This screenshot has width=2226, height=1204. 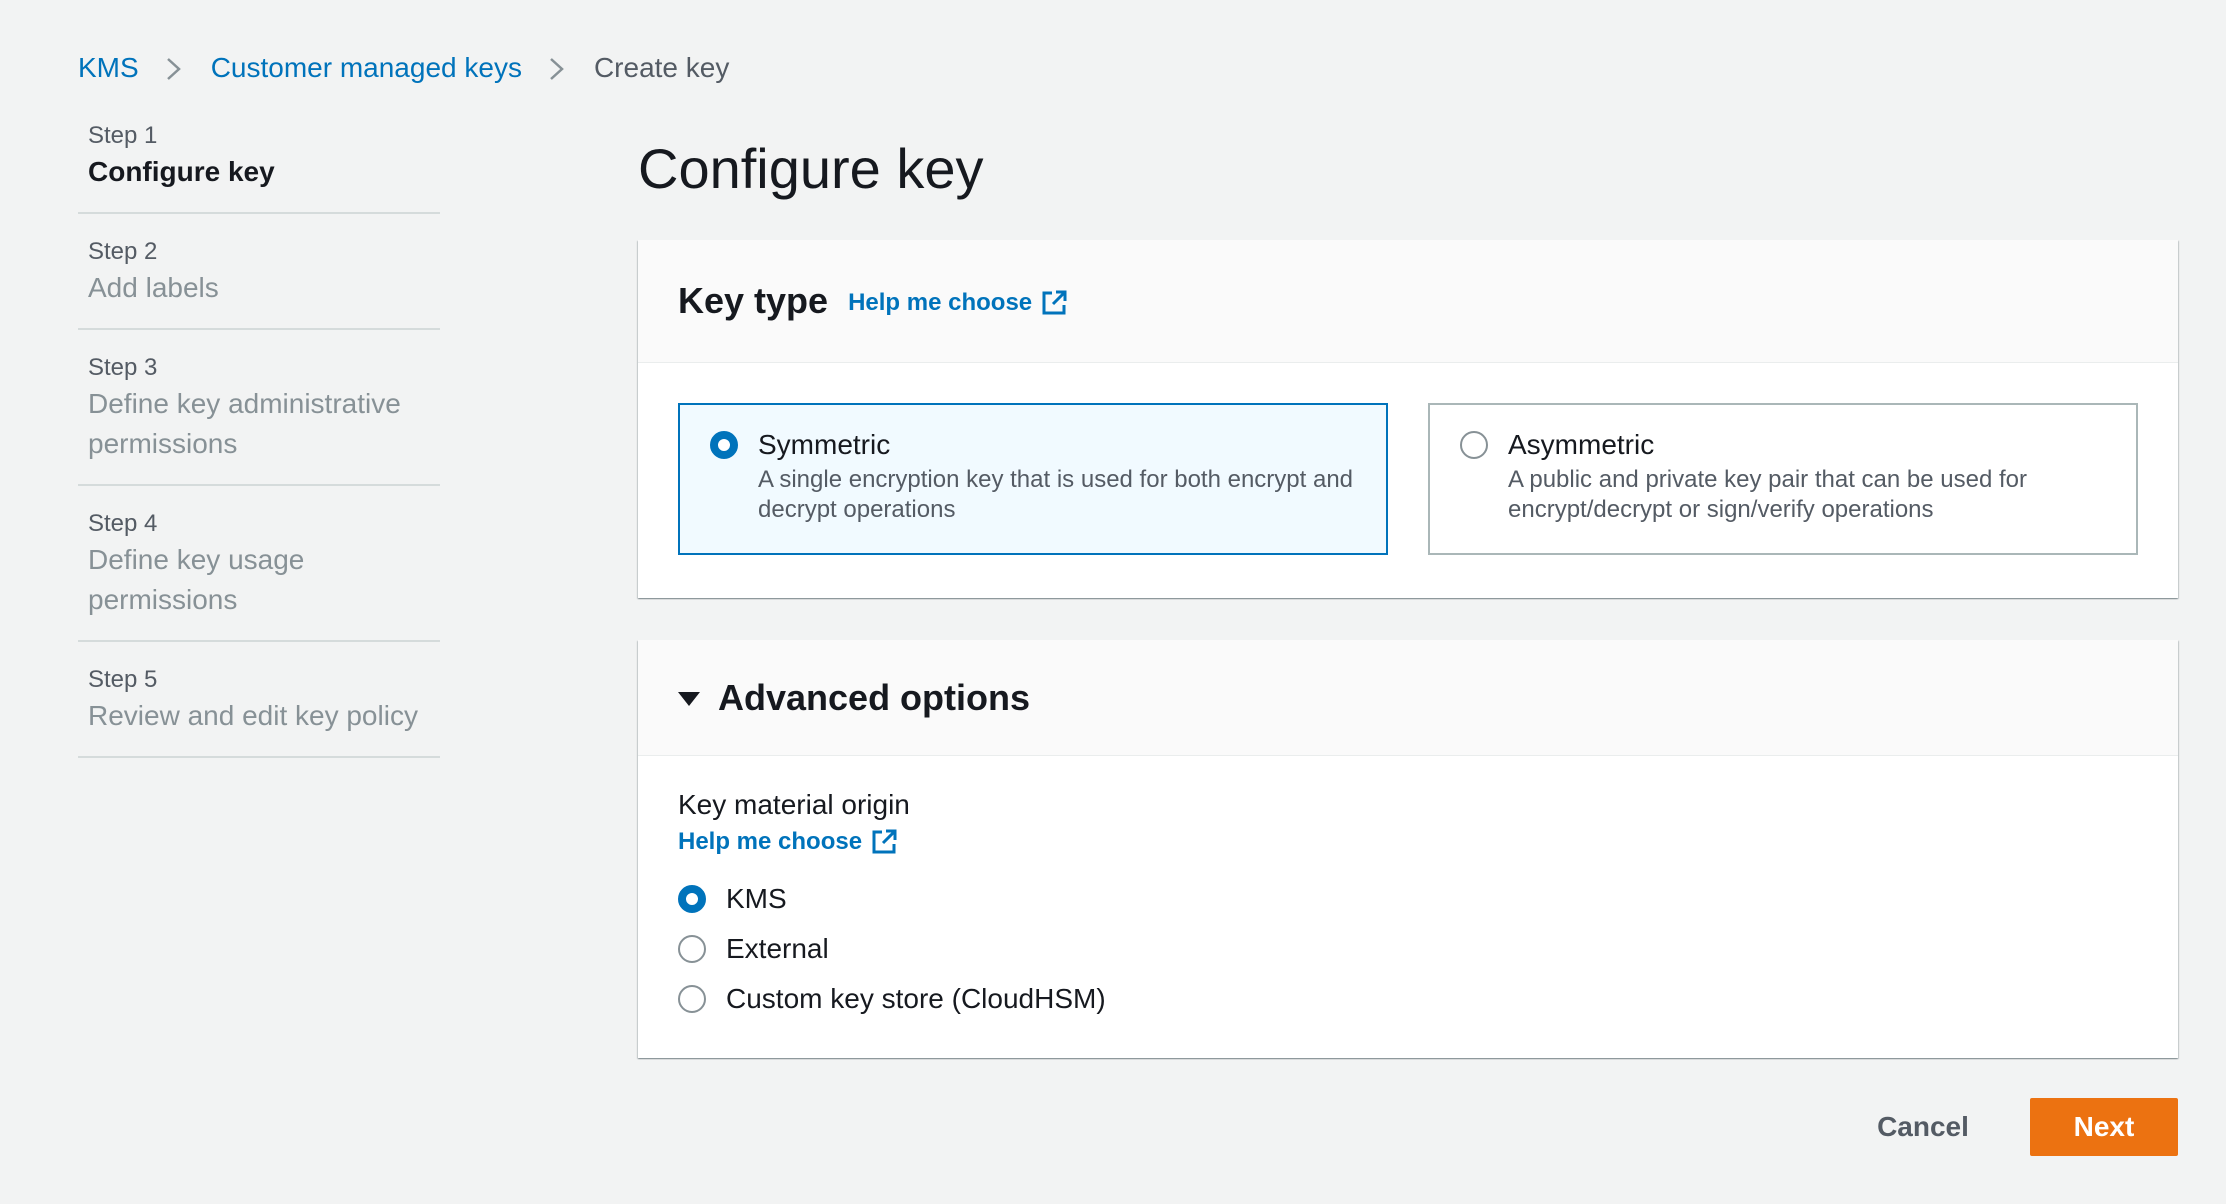 What do you see at coordinates (777, 948) in the screenshot?
I see `option-label: External` at bounding box center [777, 948].